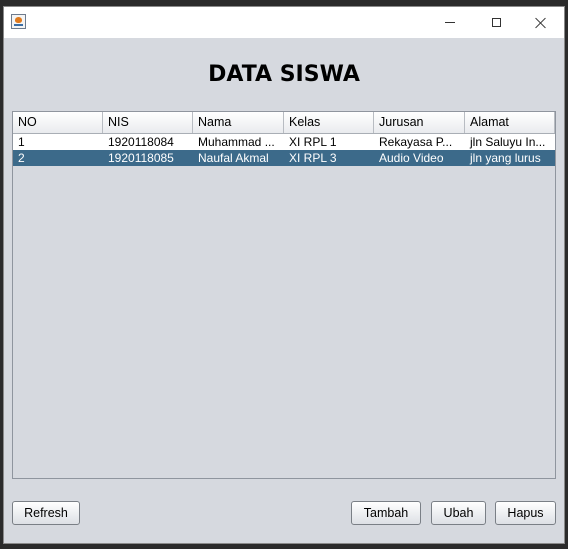 The height and width of the screenshot is (549, 568). Describe the element at coordinates (313, 142) in the screenshot. I see `cell-kelas: XI RPL 1` at that location.